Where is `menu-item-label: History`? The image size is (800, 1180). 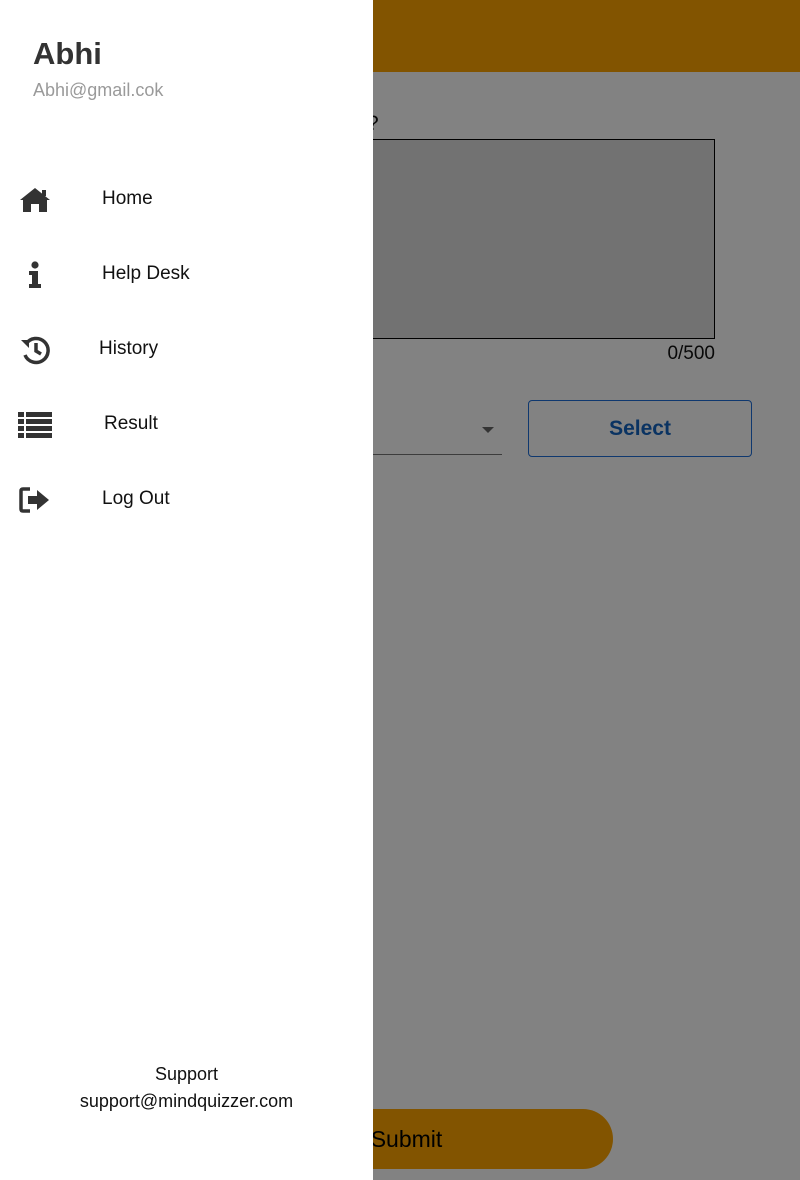
menu-item-label: History is located at coordinates (129, 348).